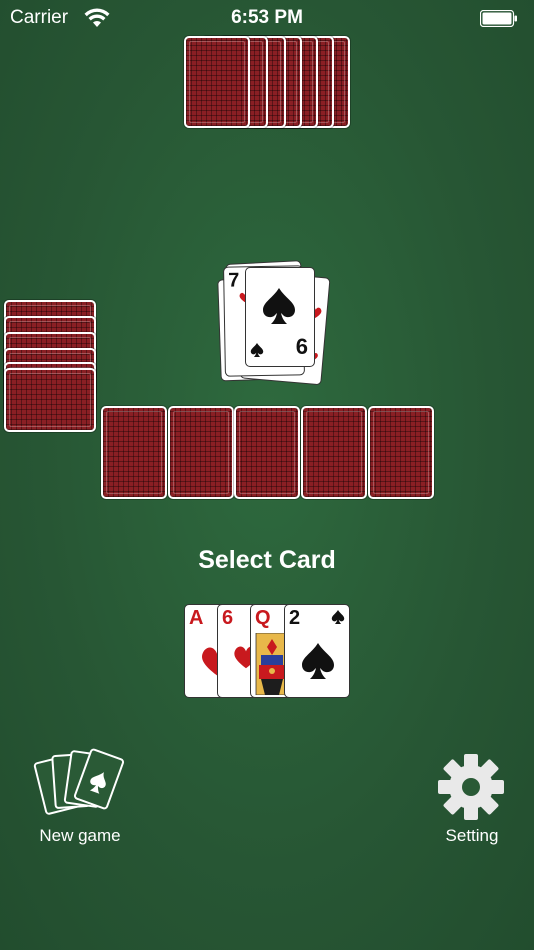 The height and width of the screenshot is (950, 534). What do you see at coordinates (267, 560) in the screenshot?
I see `select-card-message: Select Card` at bounding box center [267, 560].